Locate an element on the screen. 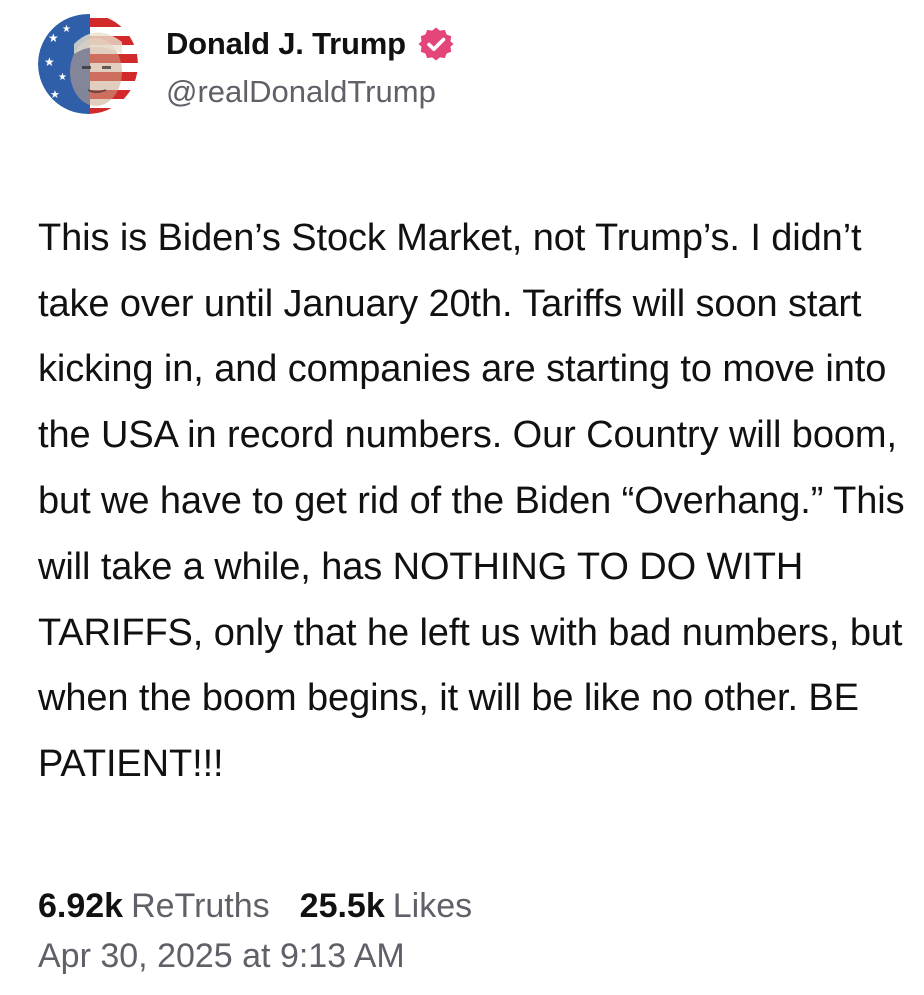 Image resolution: width=924 pixels, height=995 pixels. post-timestamp: Apr 30, 2025 at 9:13 AM is located at coordinates (221, 956).